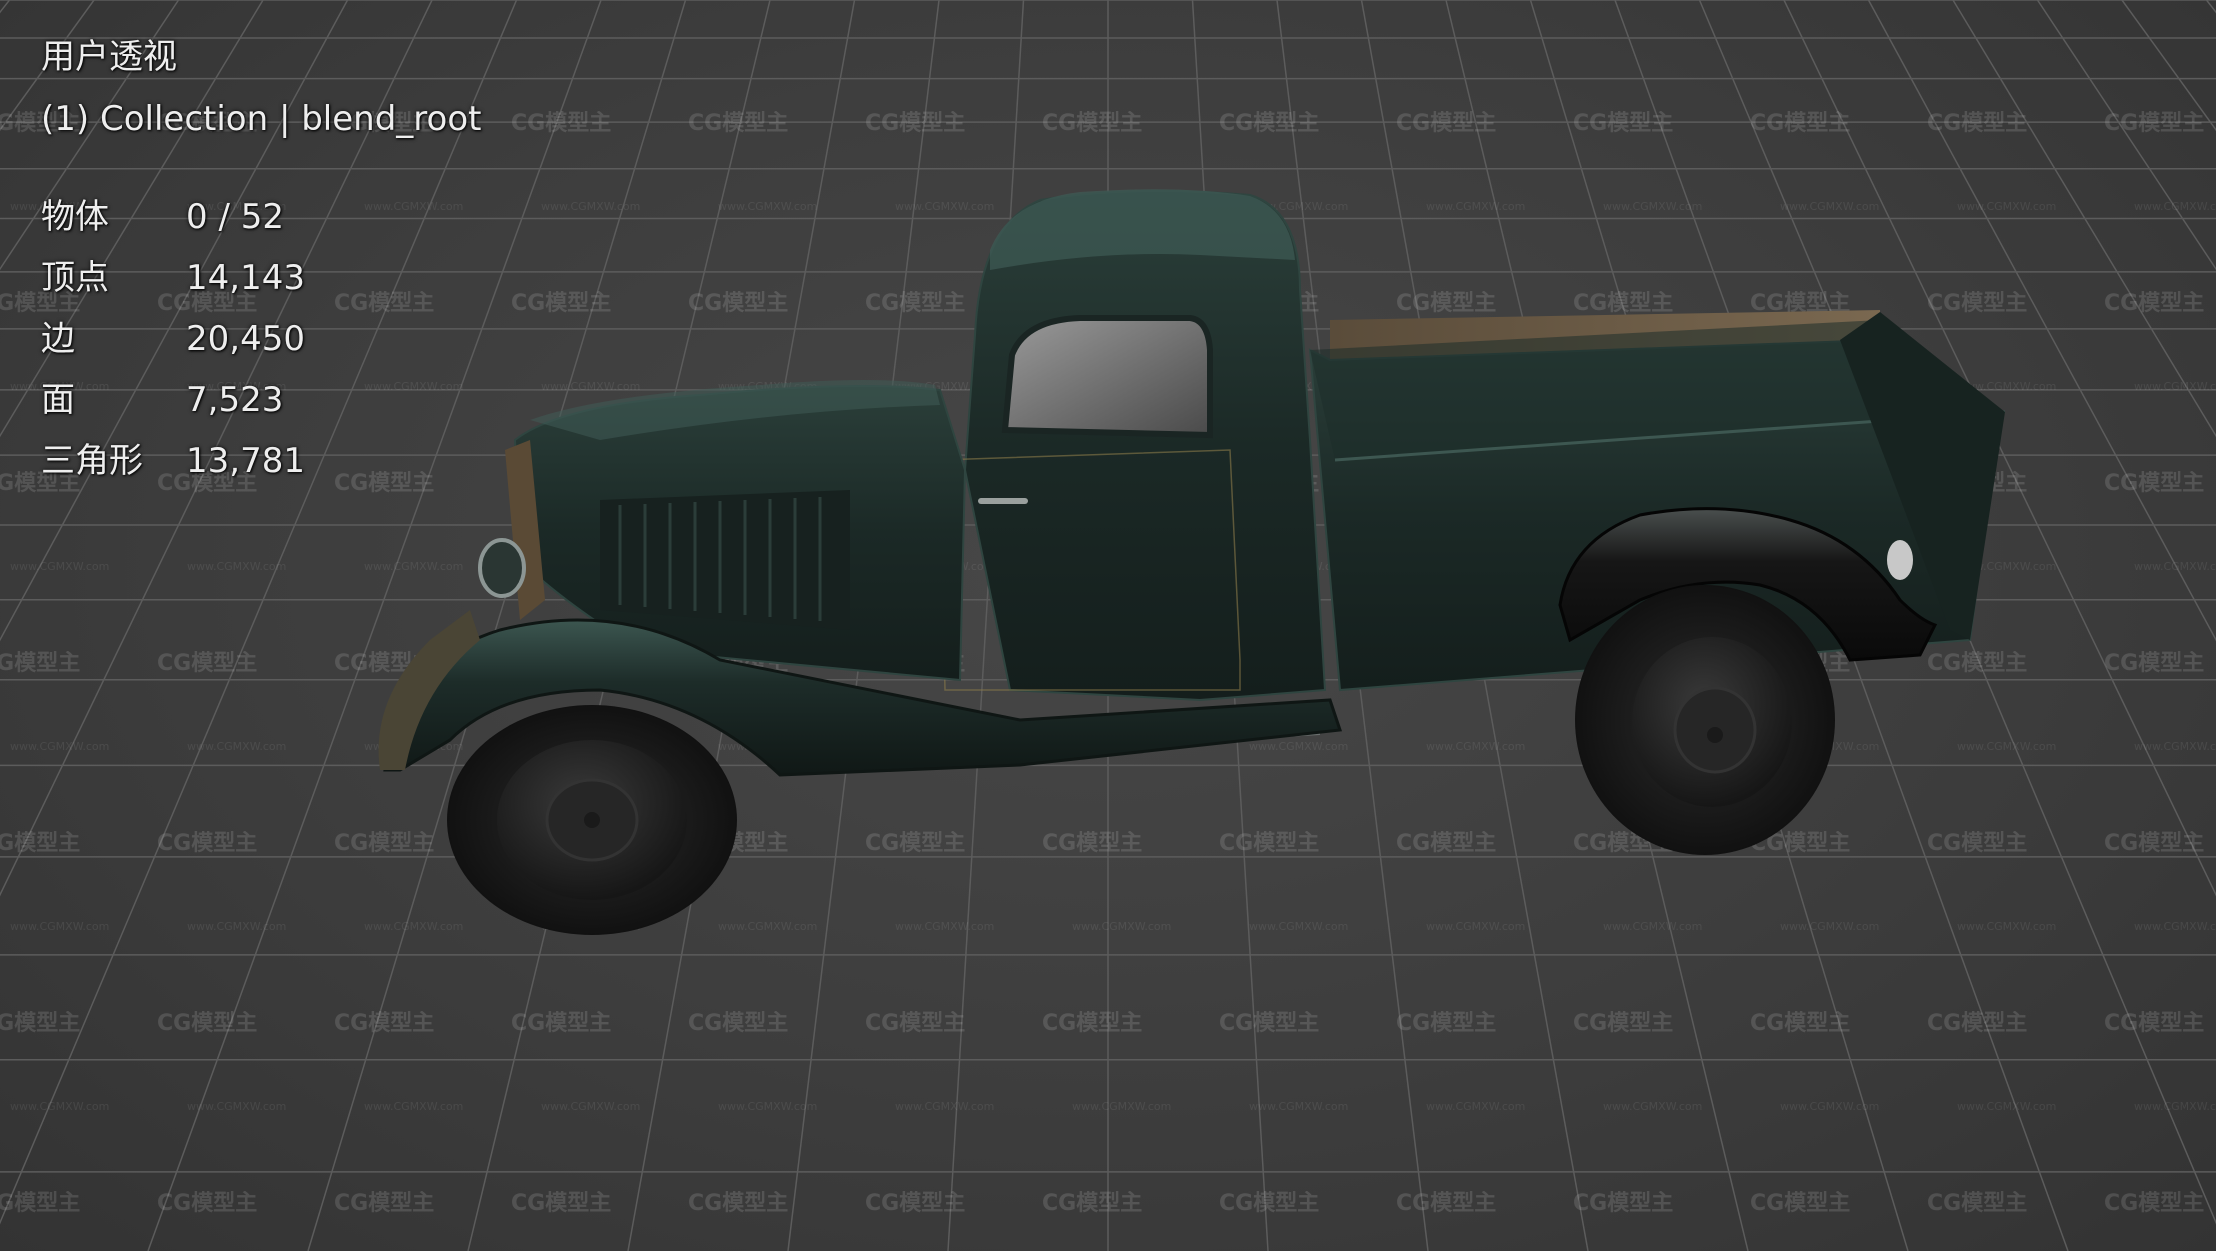  What do you see at coordinates (592, 820) in the screenshot?
I see `front-wheel` at bounding box center [592, 820].